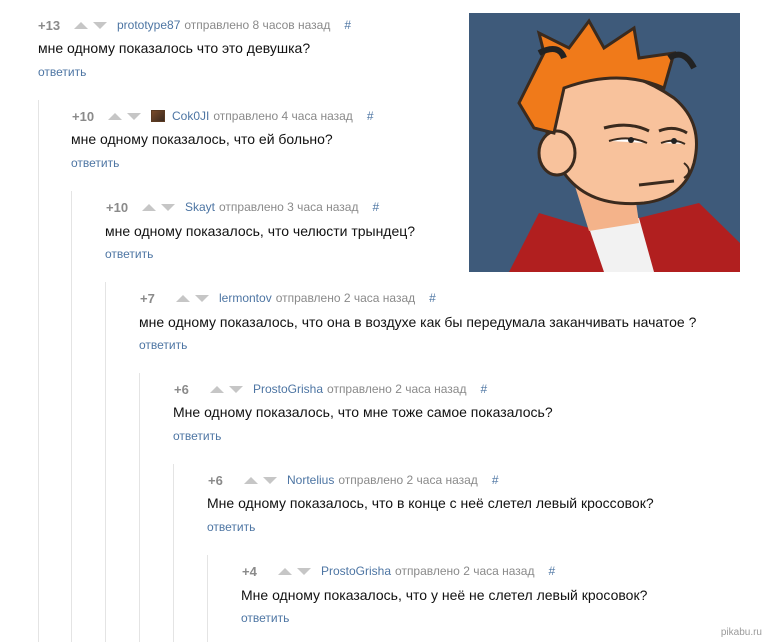 The image size is (766, 642). Describe the element at coordinates (741, 632) in the screenshot. I see `site-watermark: pikabu.ru` at that location.